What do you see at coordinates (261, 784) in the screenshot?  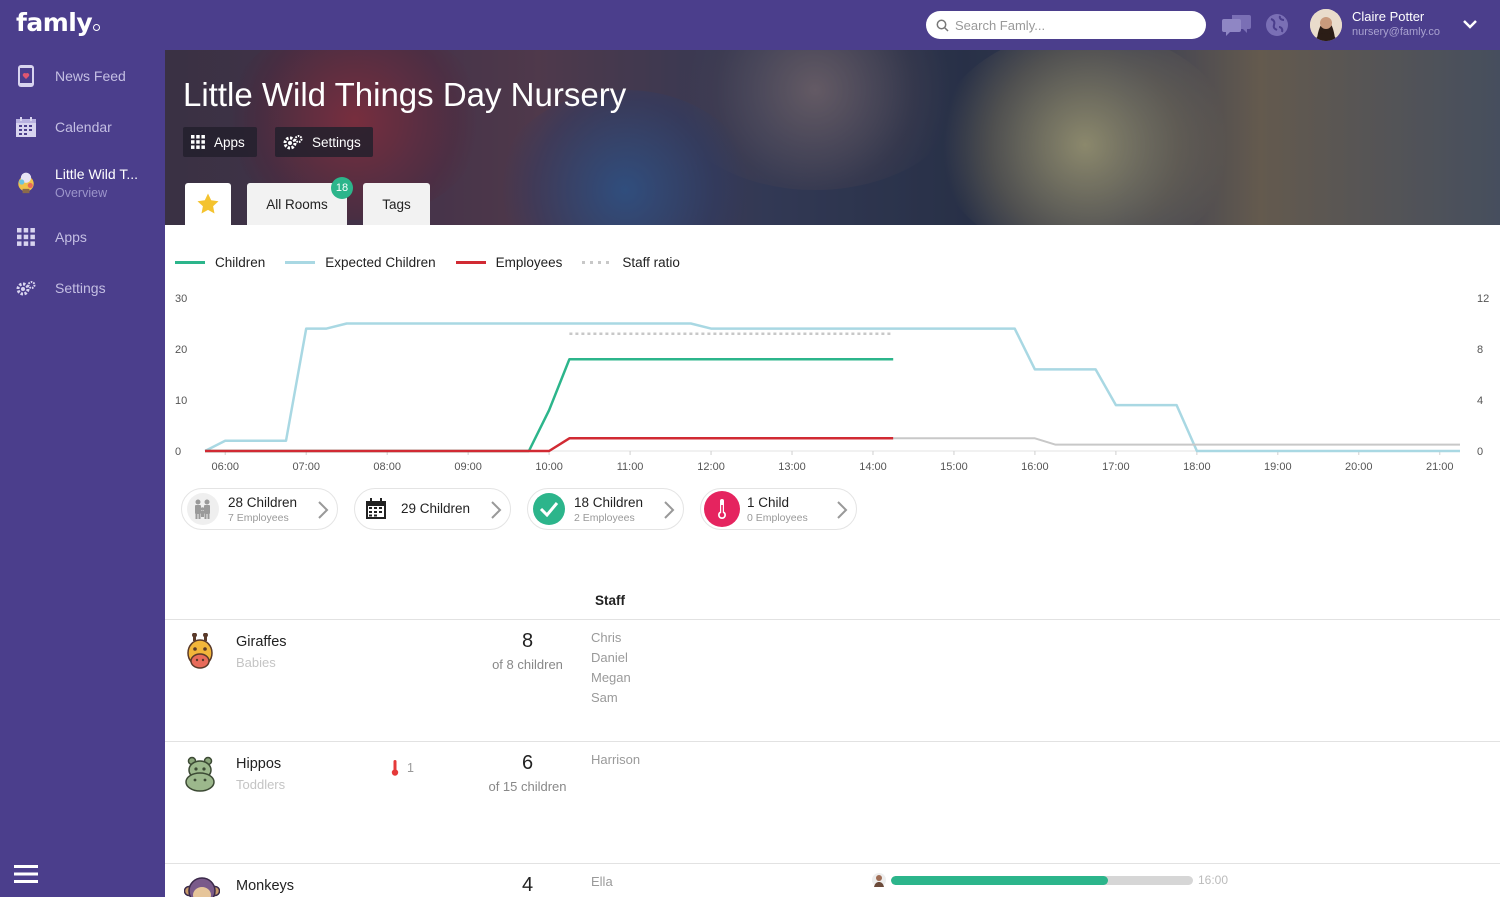 I see `room-group: Toddlers` at bounding box center [261, 784].